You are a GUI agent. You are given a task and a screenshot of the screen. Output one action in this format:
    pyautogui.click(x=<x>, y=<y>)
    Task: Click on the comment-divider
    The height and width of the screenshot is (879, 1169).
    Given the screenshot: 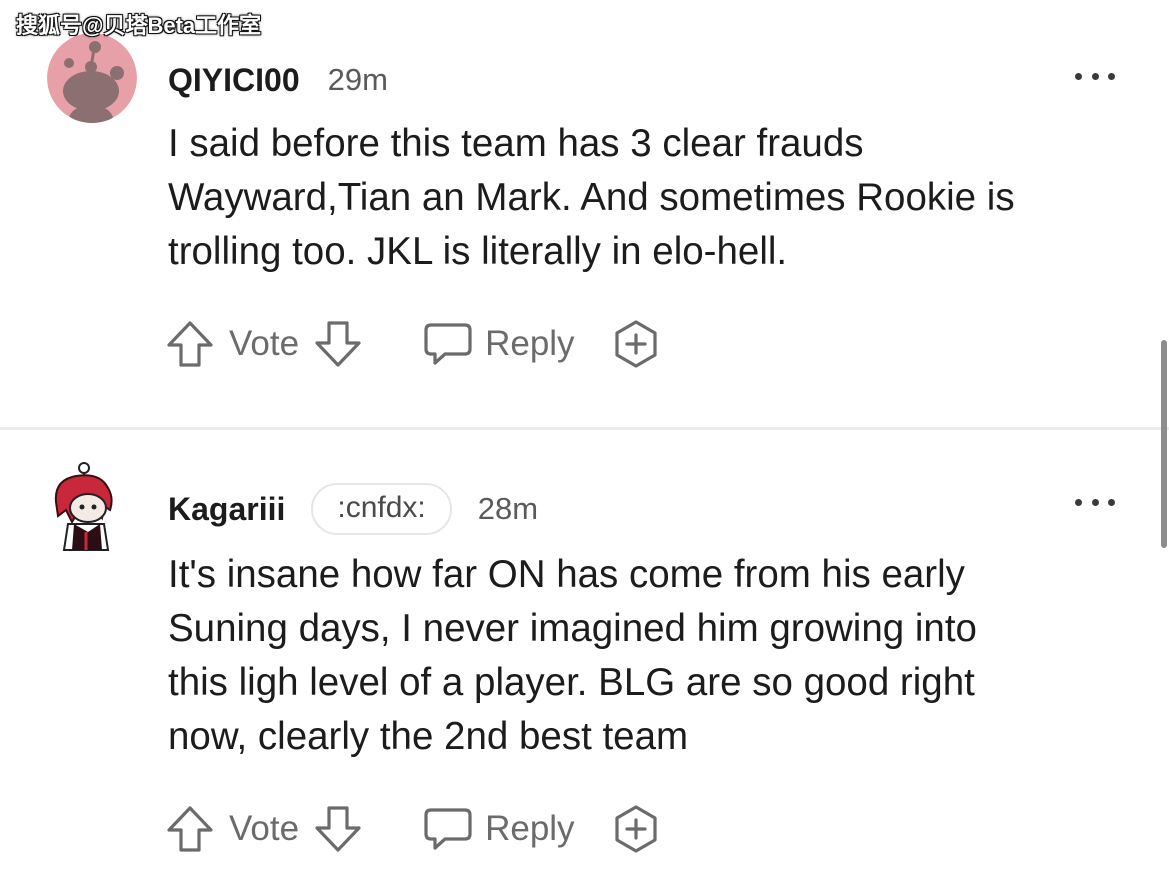 What is the action you would take?
    pyautogui.click(x=584, y=428)
    